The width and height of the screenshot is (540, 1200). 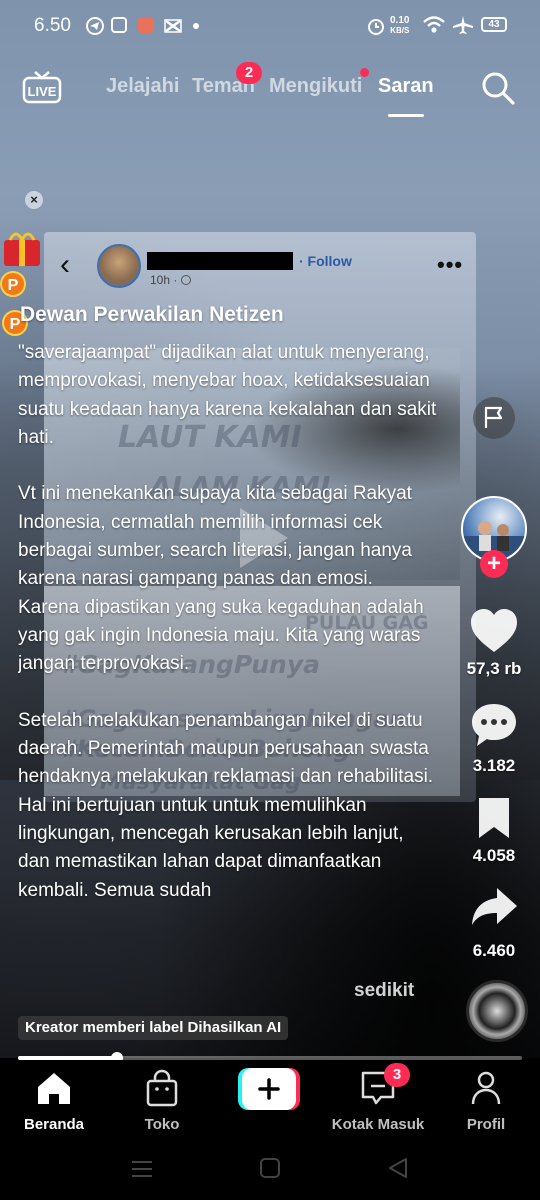 I want to click on tab-jelajahi: Jelajahi, so click(x=142, y=86).